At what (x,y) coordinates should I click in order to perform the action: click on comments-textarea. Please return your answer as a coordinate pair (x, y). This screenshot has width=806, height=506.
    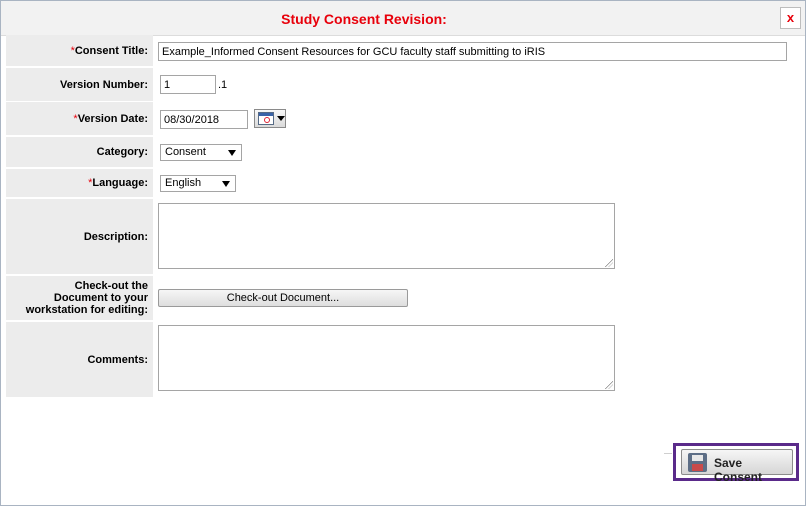
    Looking at the image, I should click on (386, 358).